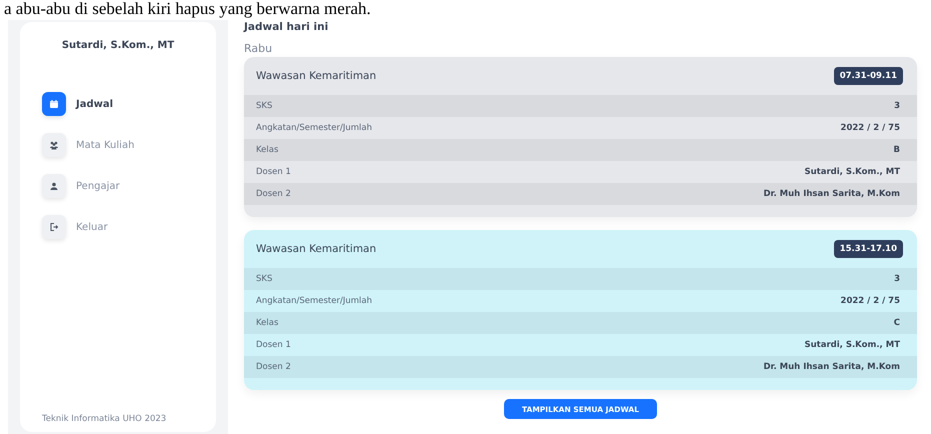  Describe the element at coordinates (78, 104) in the screenshot. I see `nav-item: Jadwal` at that location.